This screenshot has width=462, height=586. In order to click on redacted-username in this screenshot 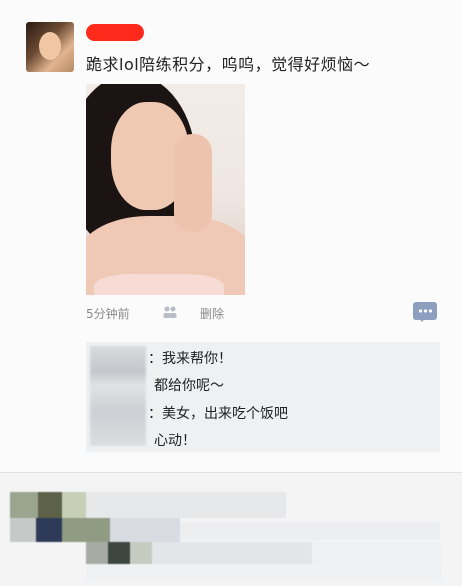, I will do `click(115, 32)`.